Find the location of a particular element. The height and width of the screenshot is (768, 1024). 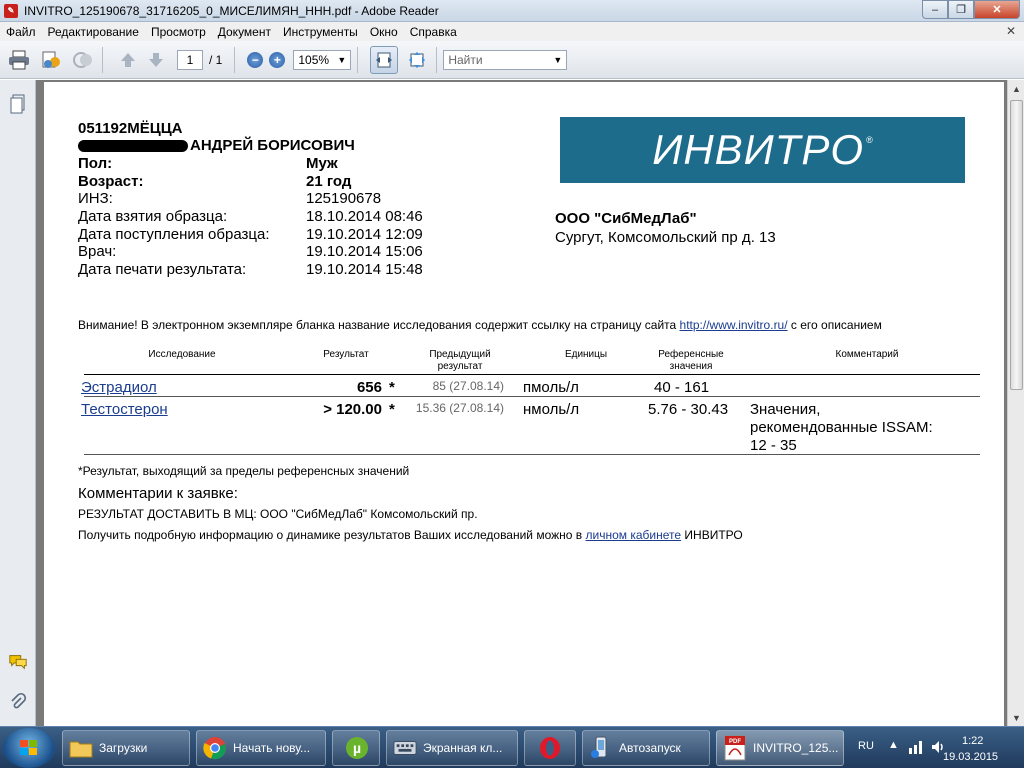

table-row-divider is located at coordinates (532, 396).